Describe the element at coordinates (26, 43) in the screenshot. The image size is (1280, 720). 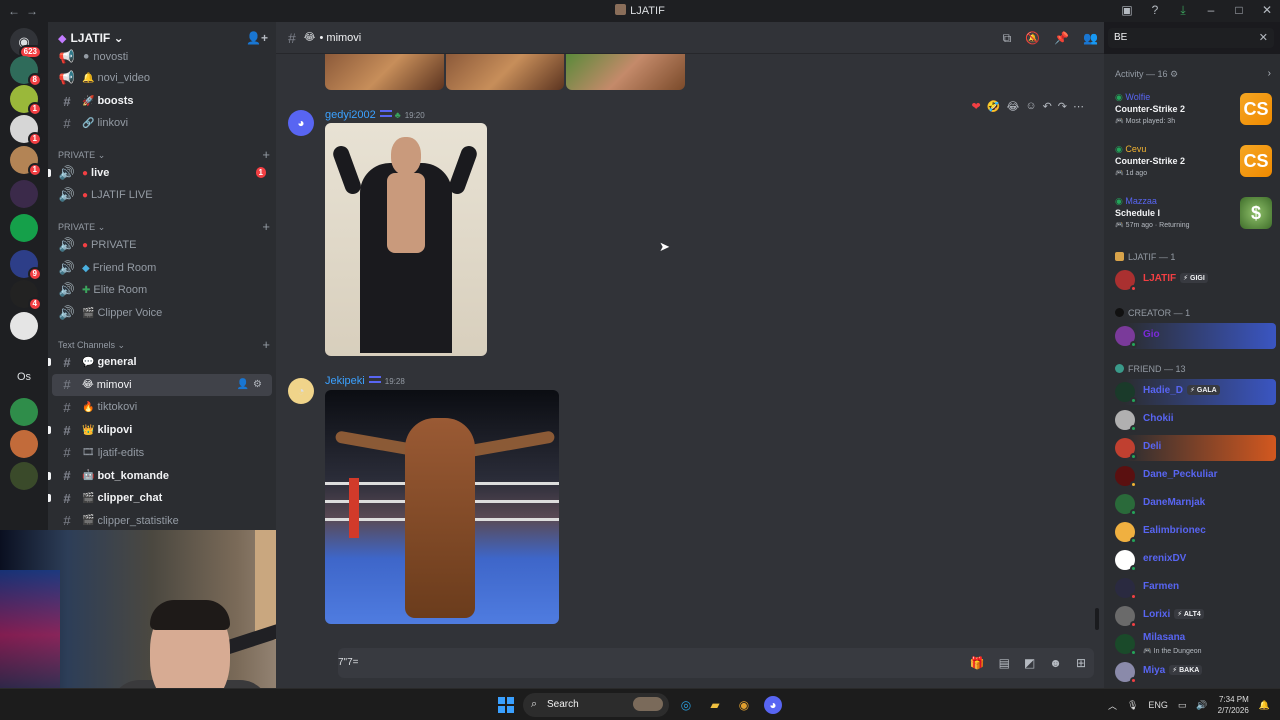
I see `home-button: ◉ 623` at that location.